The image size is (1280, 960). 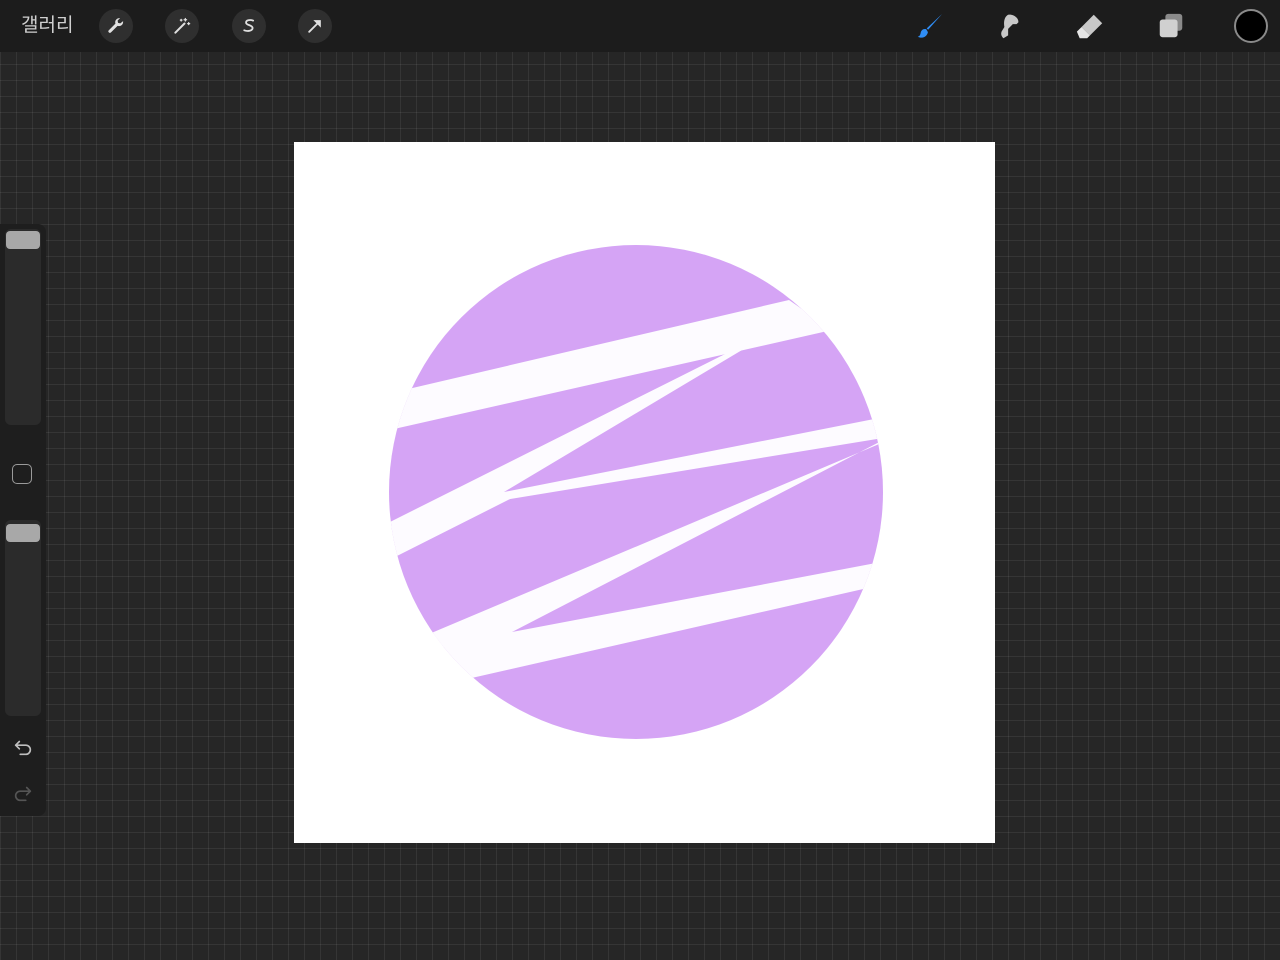 What do you see at coordinates (22, 474) in the screenshot?
I see `modify-button` at bounding box center [22, 474].